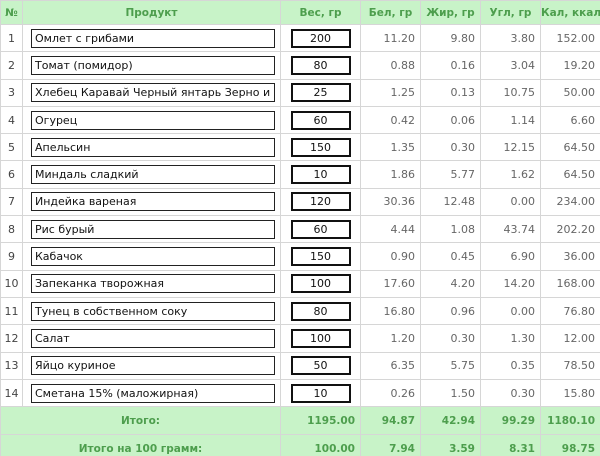 This screenshot has height=456, width=600. What do you see at coordinates (450, 174) in the screenshot?
I see `fat-value: 5.77` at bounding box center [450, 174].